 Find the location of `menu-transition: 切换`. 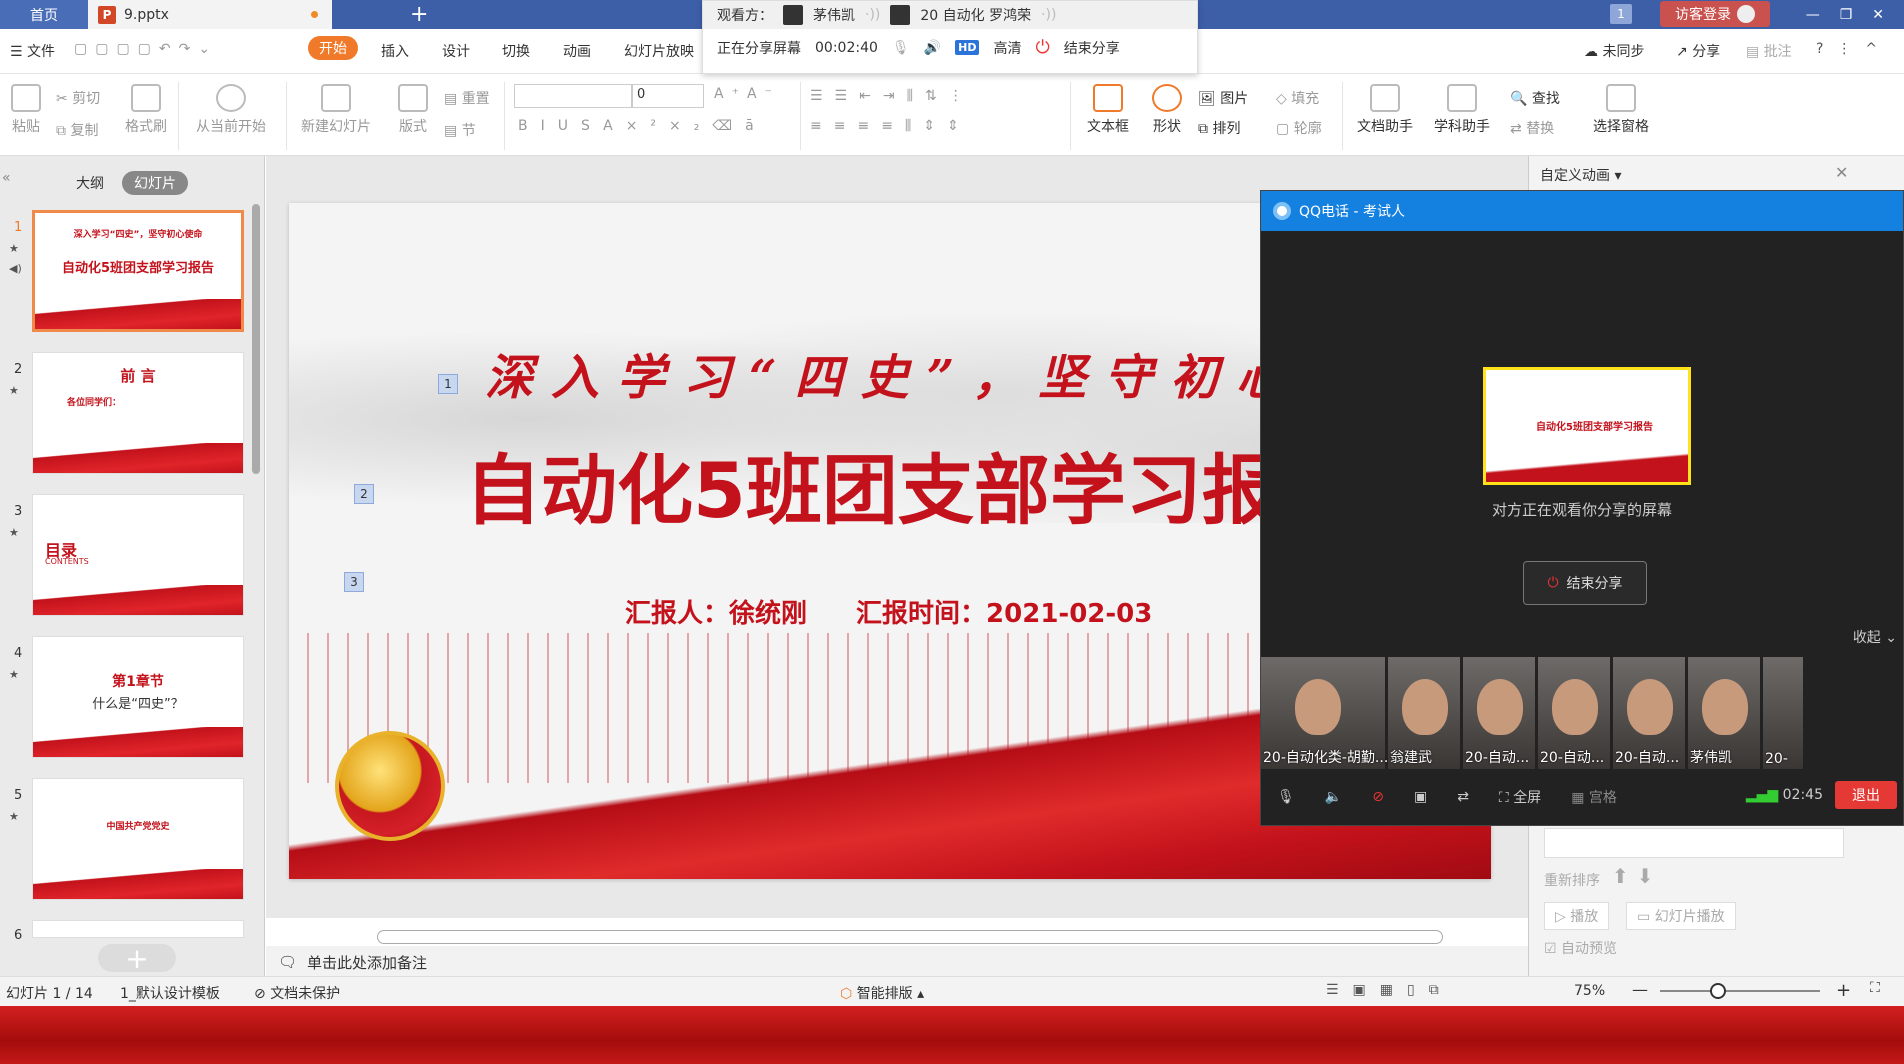

menu-transition: 切换 is located at coordinates (516, 51).